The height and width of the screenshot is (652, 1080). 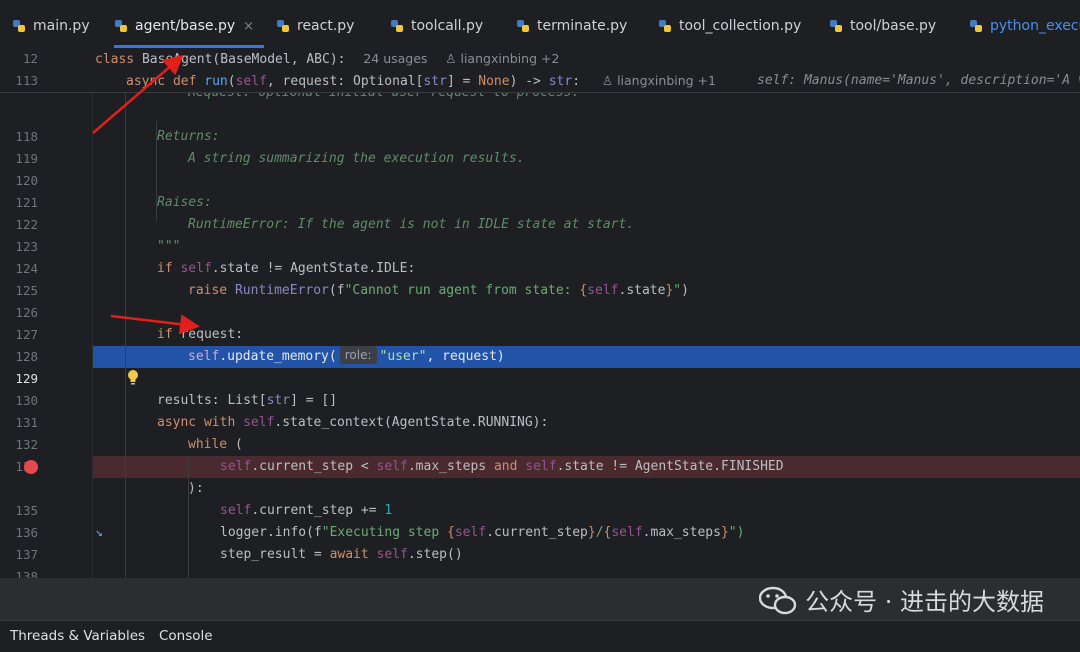 I want to click on code-token: .current_step, so click(x=537, y=532).